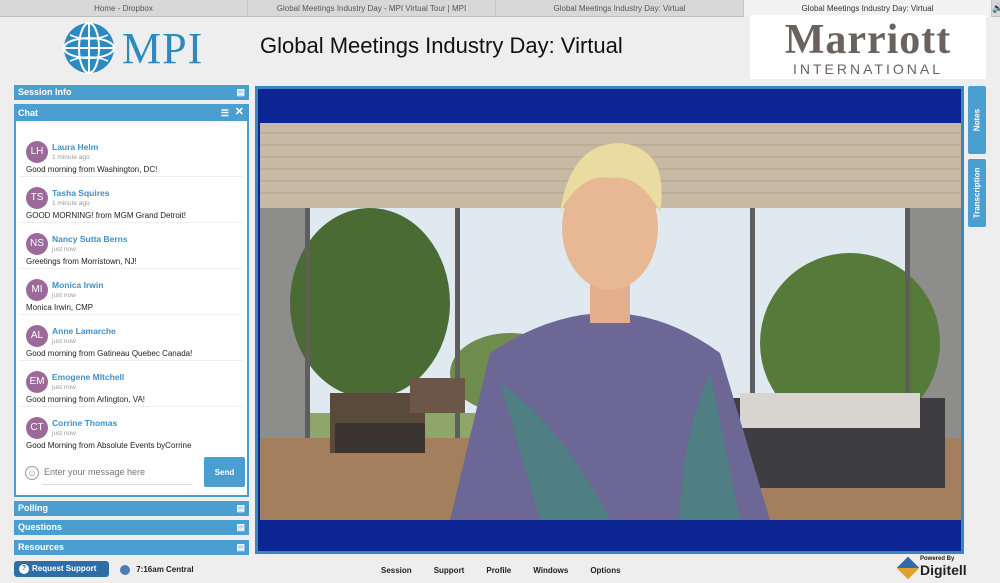 The image size is (1000, 583). I want to click on question-icon: ?, so click(24, 569).